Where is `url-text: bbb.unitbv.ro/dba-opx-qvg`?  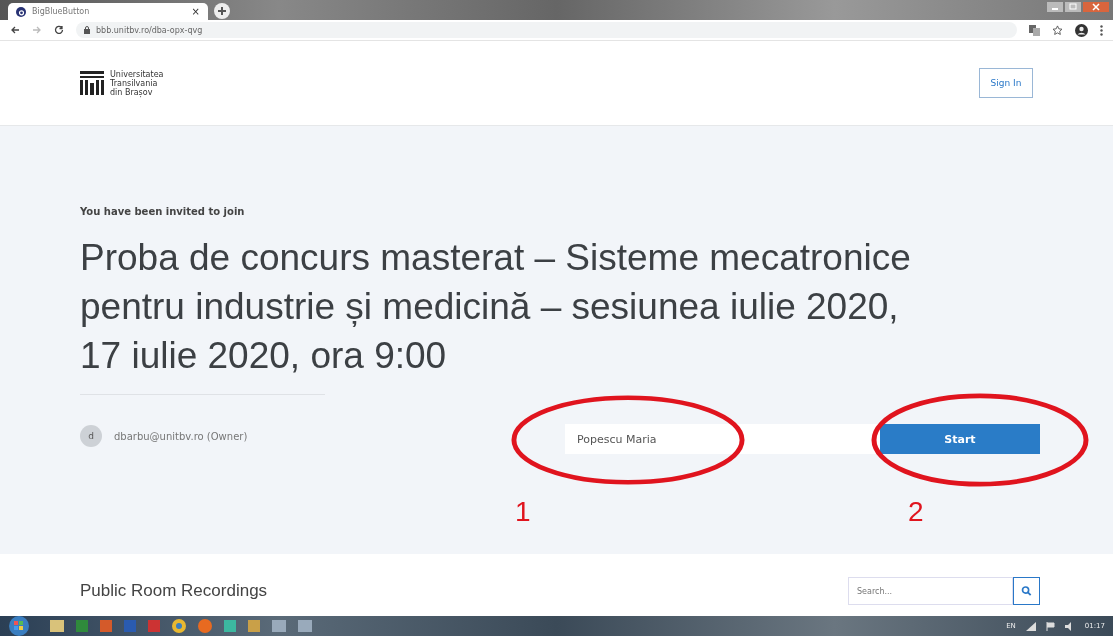
url-text: bbb.unitbv.ro/dba-opx-qvg is located at coordinates (149, 30).